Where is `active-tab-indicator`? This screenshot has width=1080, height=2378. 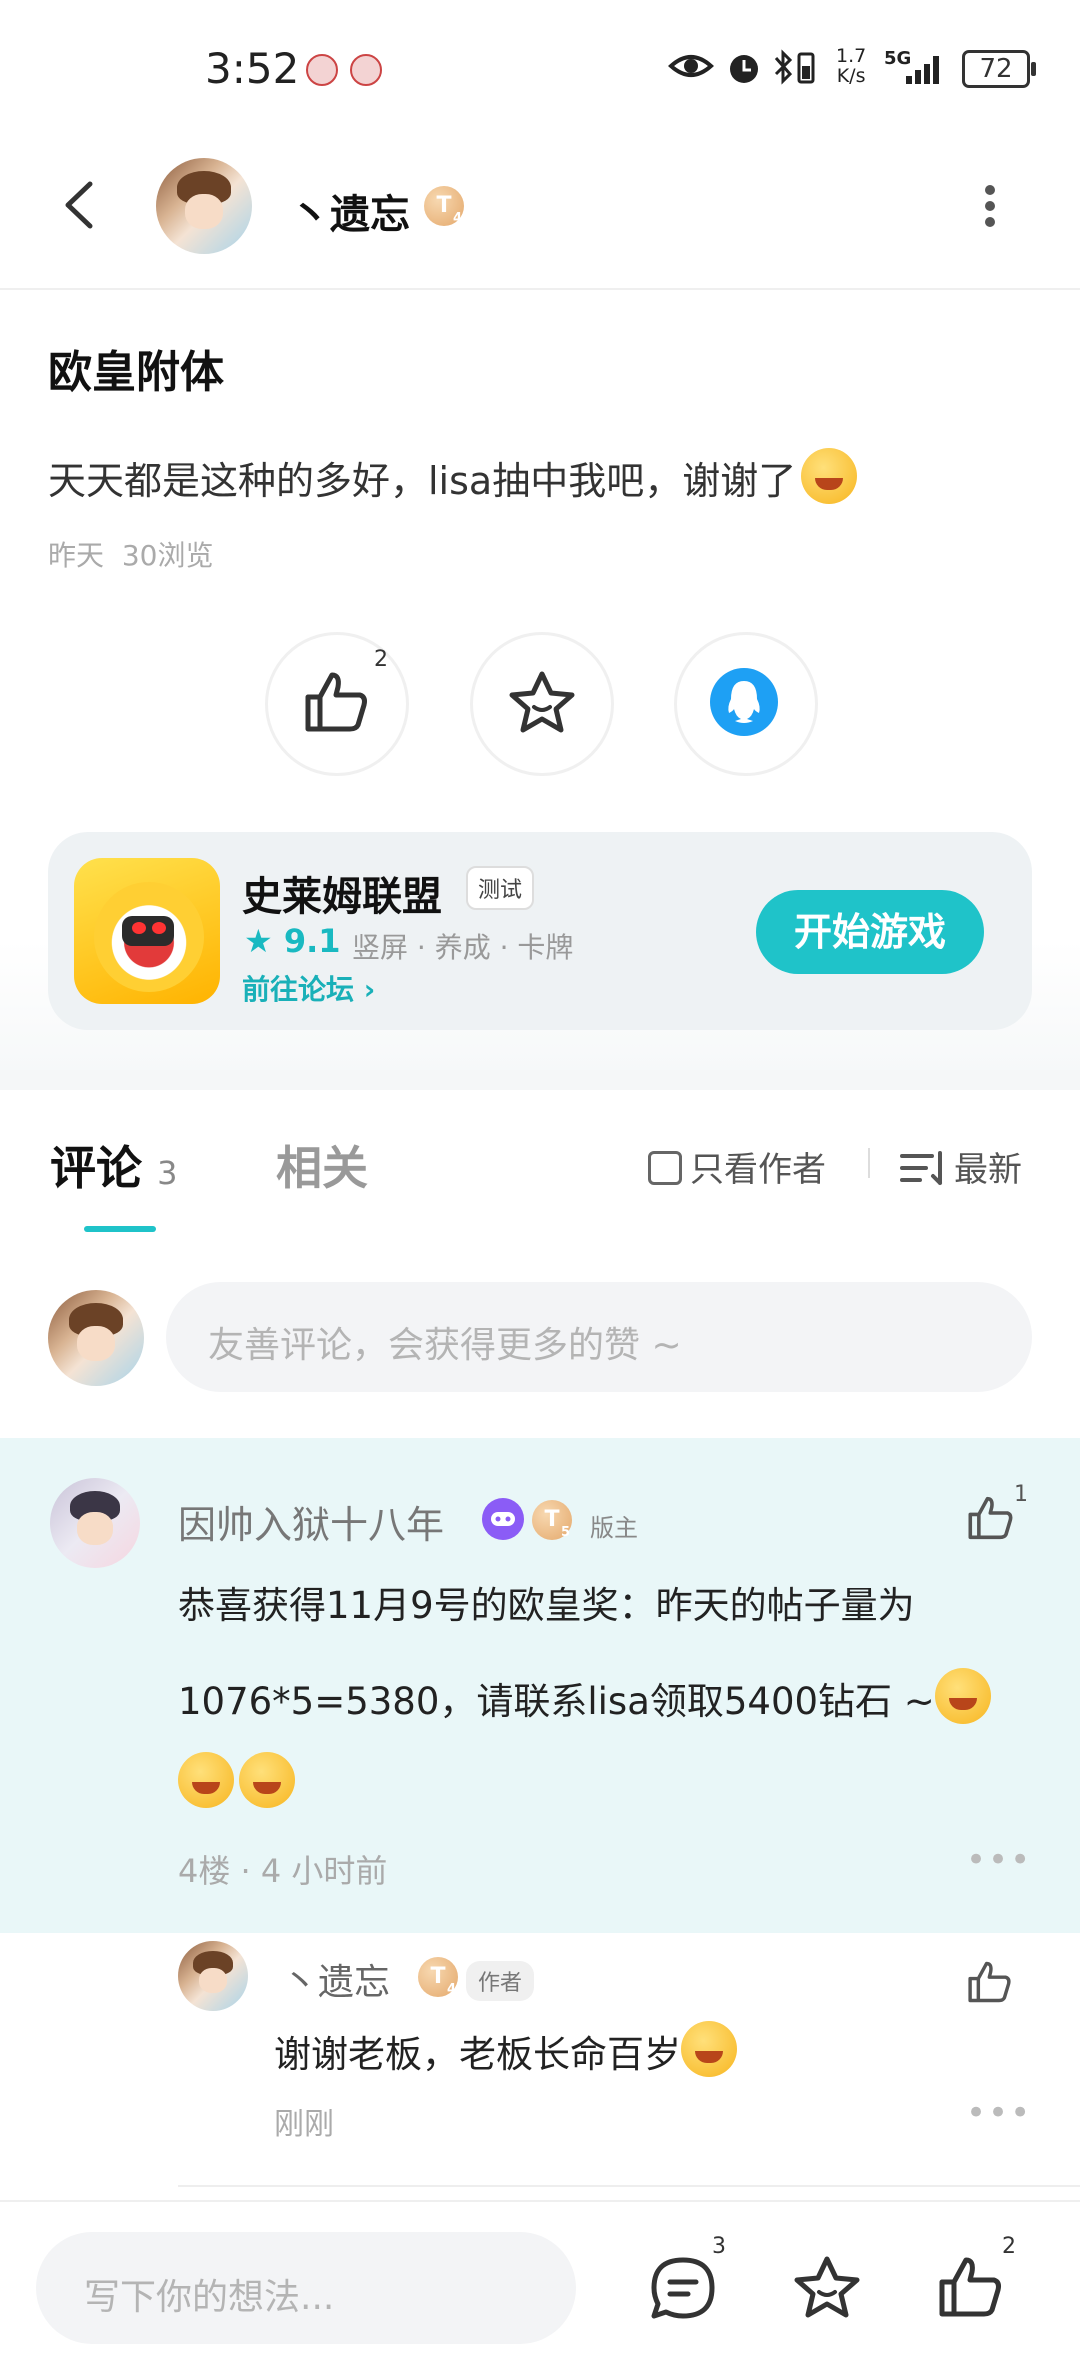
active-tab-indicator is located at coordinates (120, 1229).